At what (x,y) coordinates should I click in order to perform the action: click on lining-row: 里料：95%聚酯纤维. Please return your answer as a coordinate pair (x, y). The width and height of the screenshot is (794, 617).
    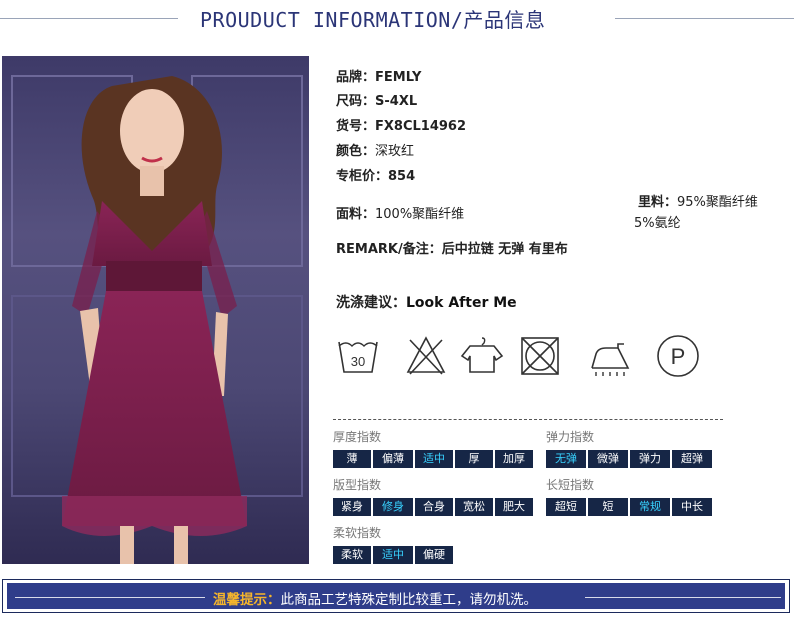
    Looking at the image, I should click on (698, 200).